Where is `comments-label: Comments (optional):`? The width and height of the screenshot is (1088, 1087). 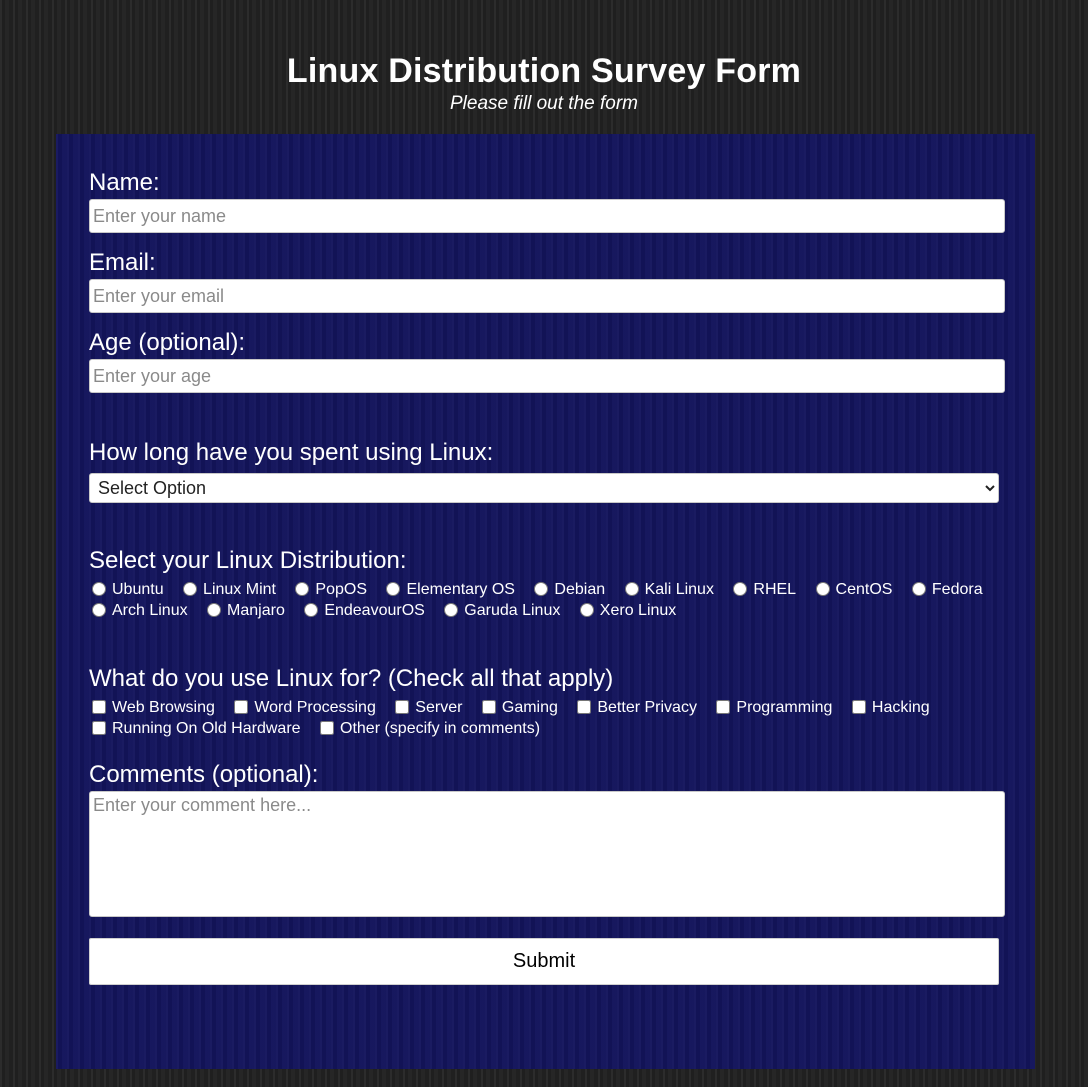 comments-label: Comments (optional): is located at coordinates (204, 774).